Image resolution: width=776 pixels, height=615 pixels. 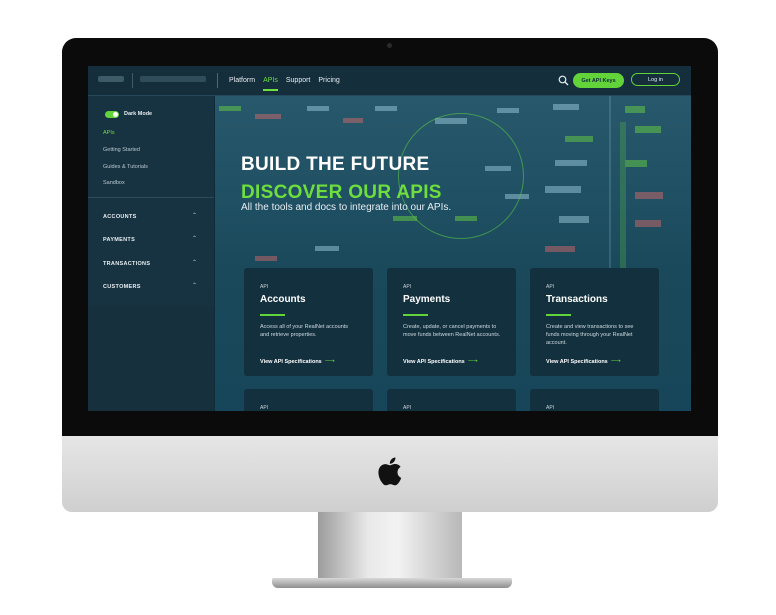 What do you see at coordinates (242, 80) in the screenshot?
I see `nav-platform: Platform` at bounding box center [242, 80].